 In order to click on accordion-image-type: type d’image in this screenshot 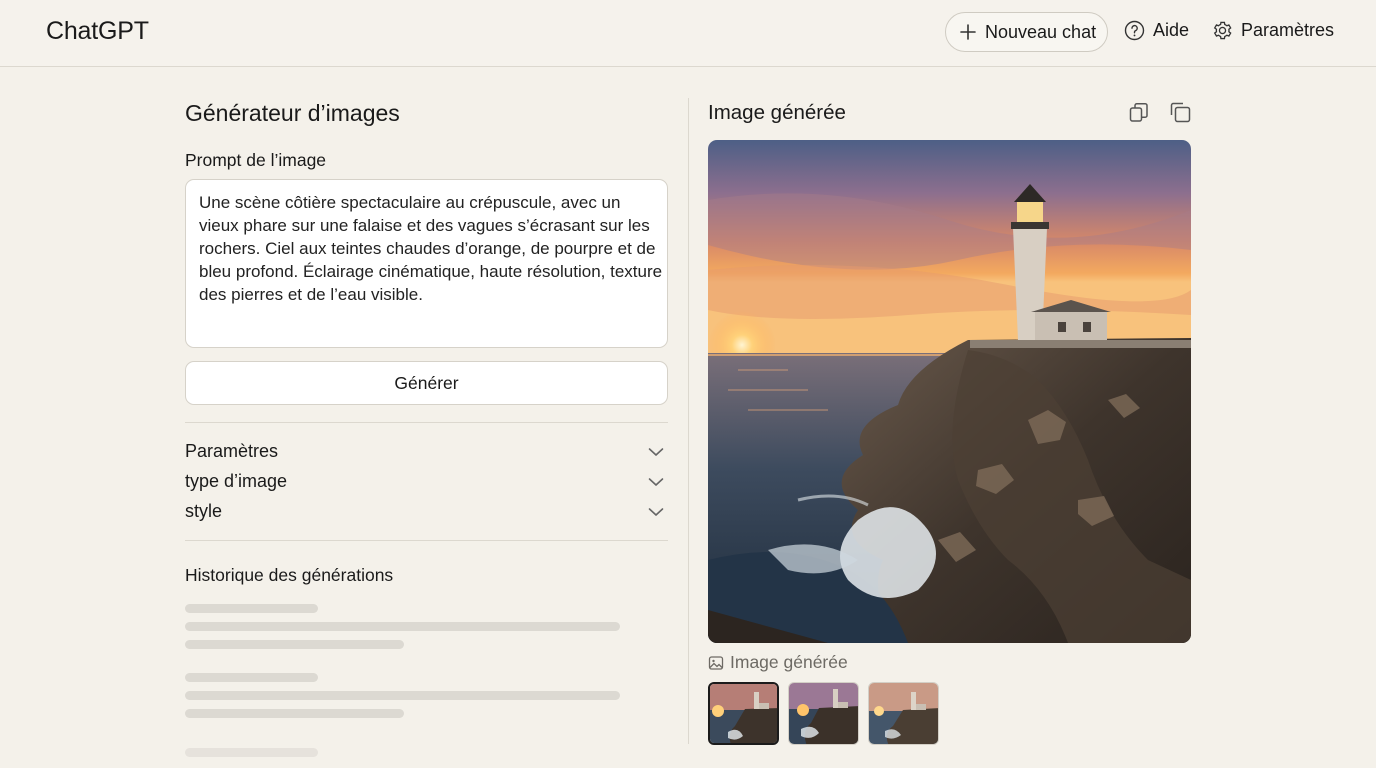, I will do `click(426, 481)`.